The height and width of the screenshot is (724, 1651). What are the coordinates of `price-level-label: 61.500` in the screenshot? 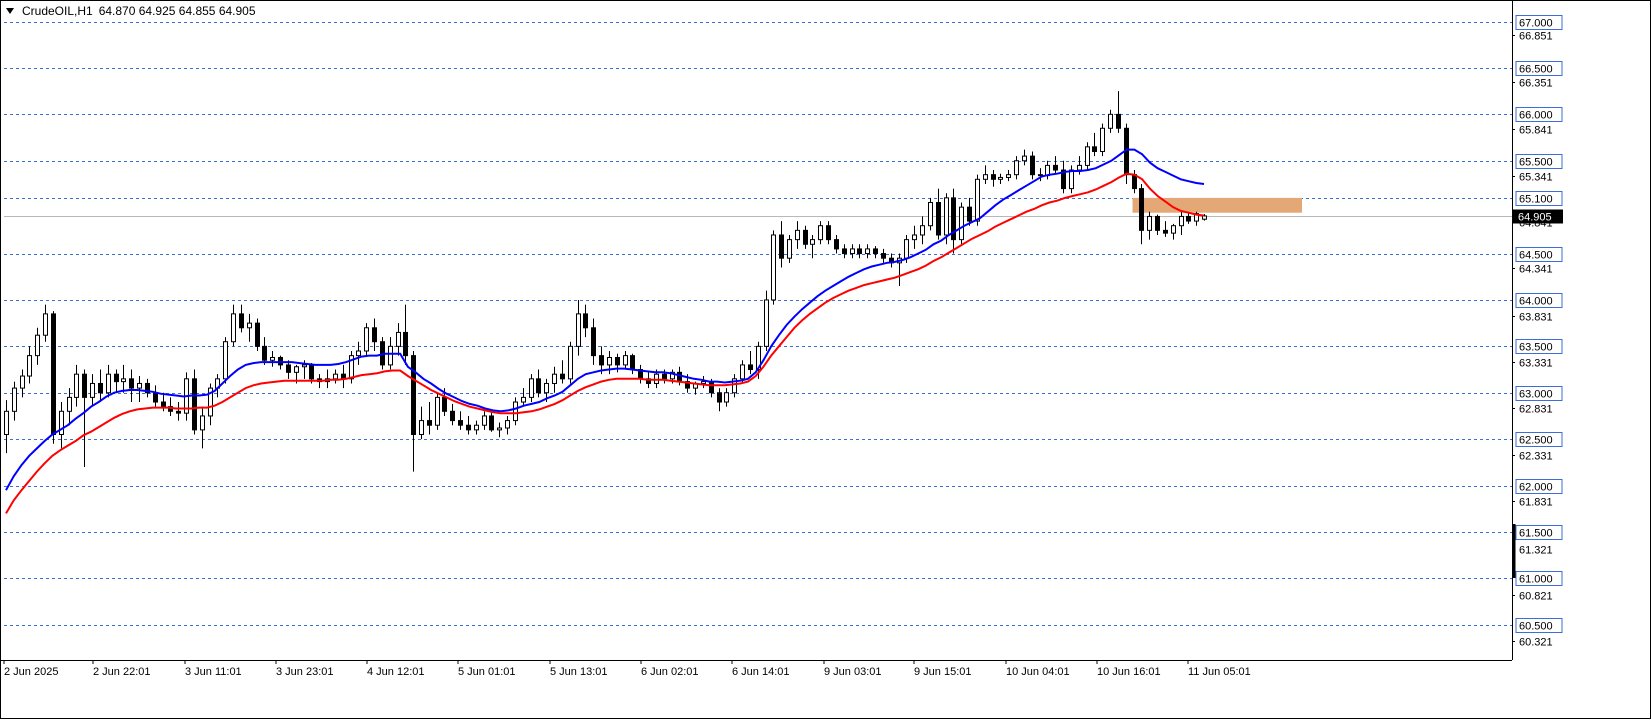 It's located at (1536, 534).